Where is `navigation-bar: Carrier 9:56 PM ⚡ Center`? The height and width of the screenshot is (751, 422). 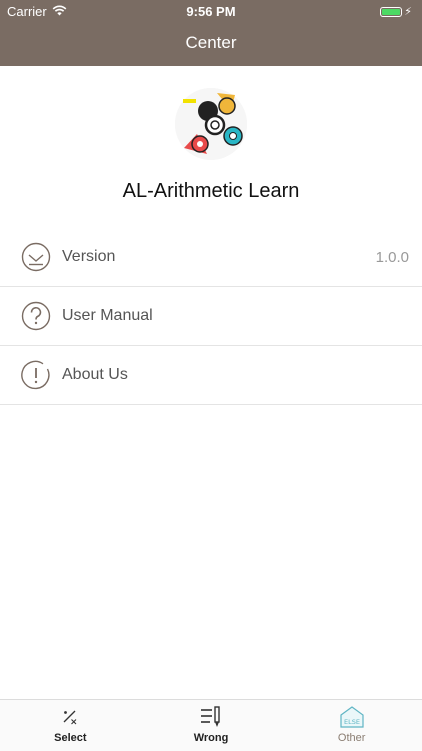
navigation-bar: Carrier 9:56 PM ⚡ Center is located at coordinates (211, 33).